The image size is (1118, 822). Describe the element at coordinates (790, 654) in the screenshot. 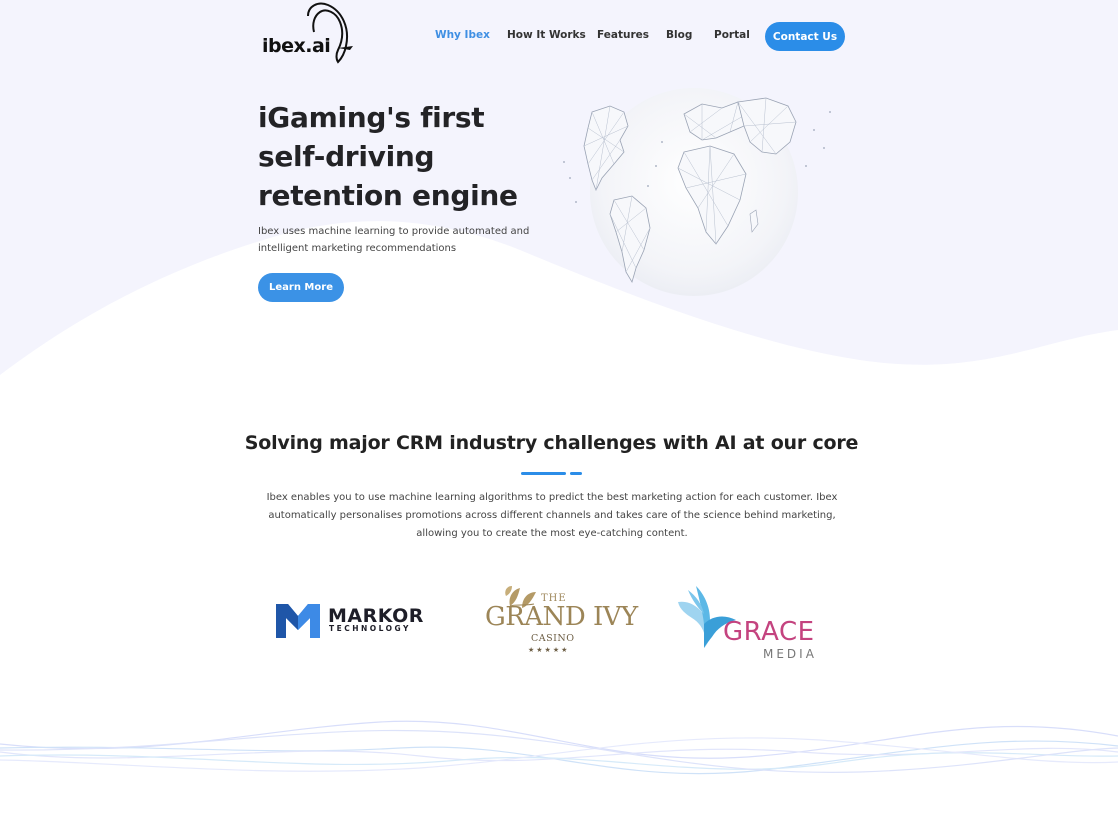

I see `grace-media-subtext: MEDIA` at that location.